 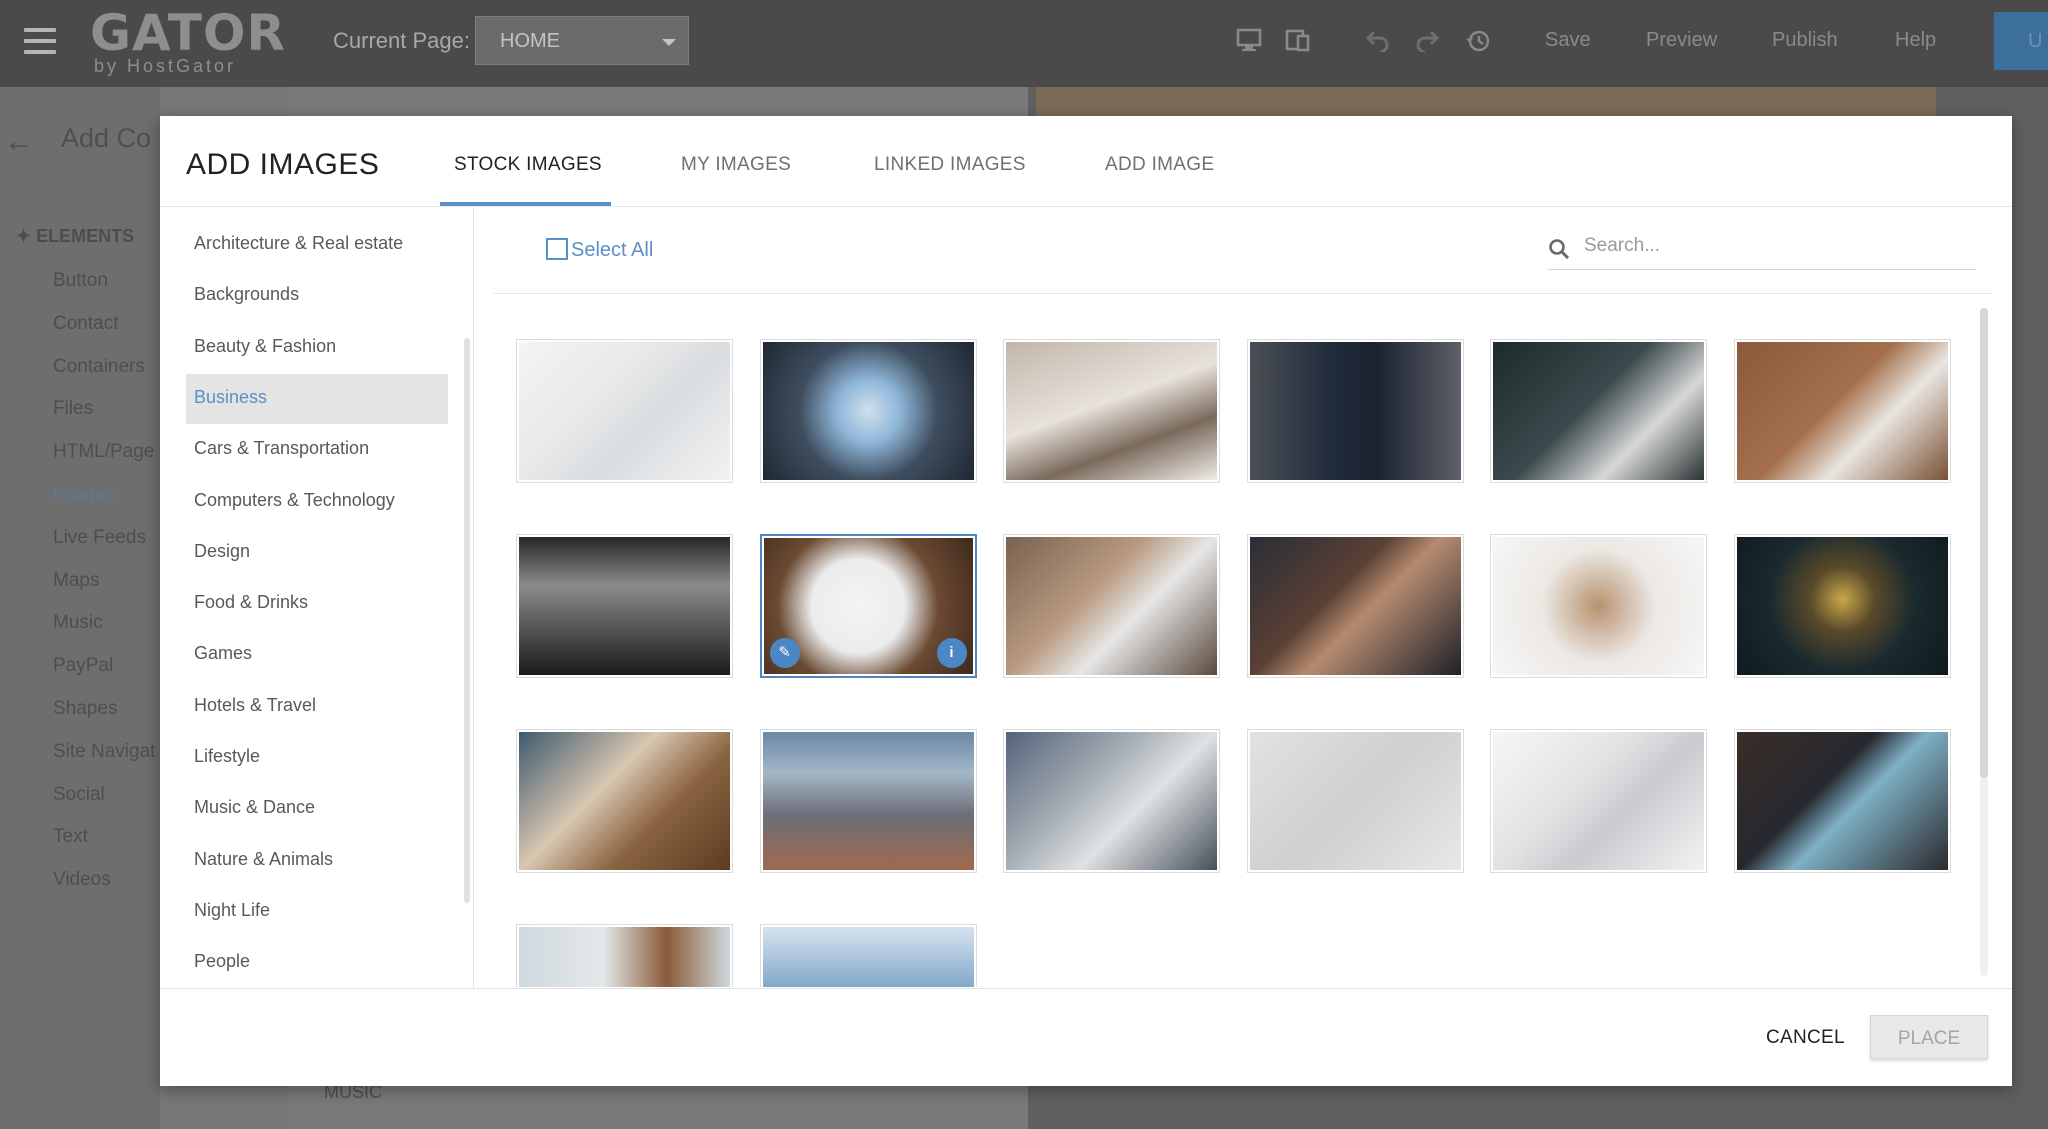 I want to click on element-item: Music, so click(x=78, y=623).